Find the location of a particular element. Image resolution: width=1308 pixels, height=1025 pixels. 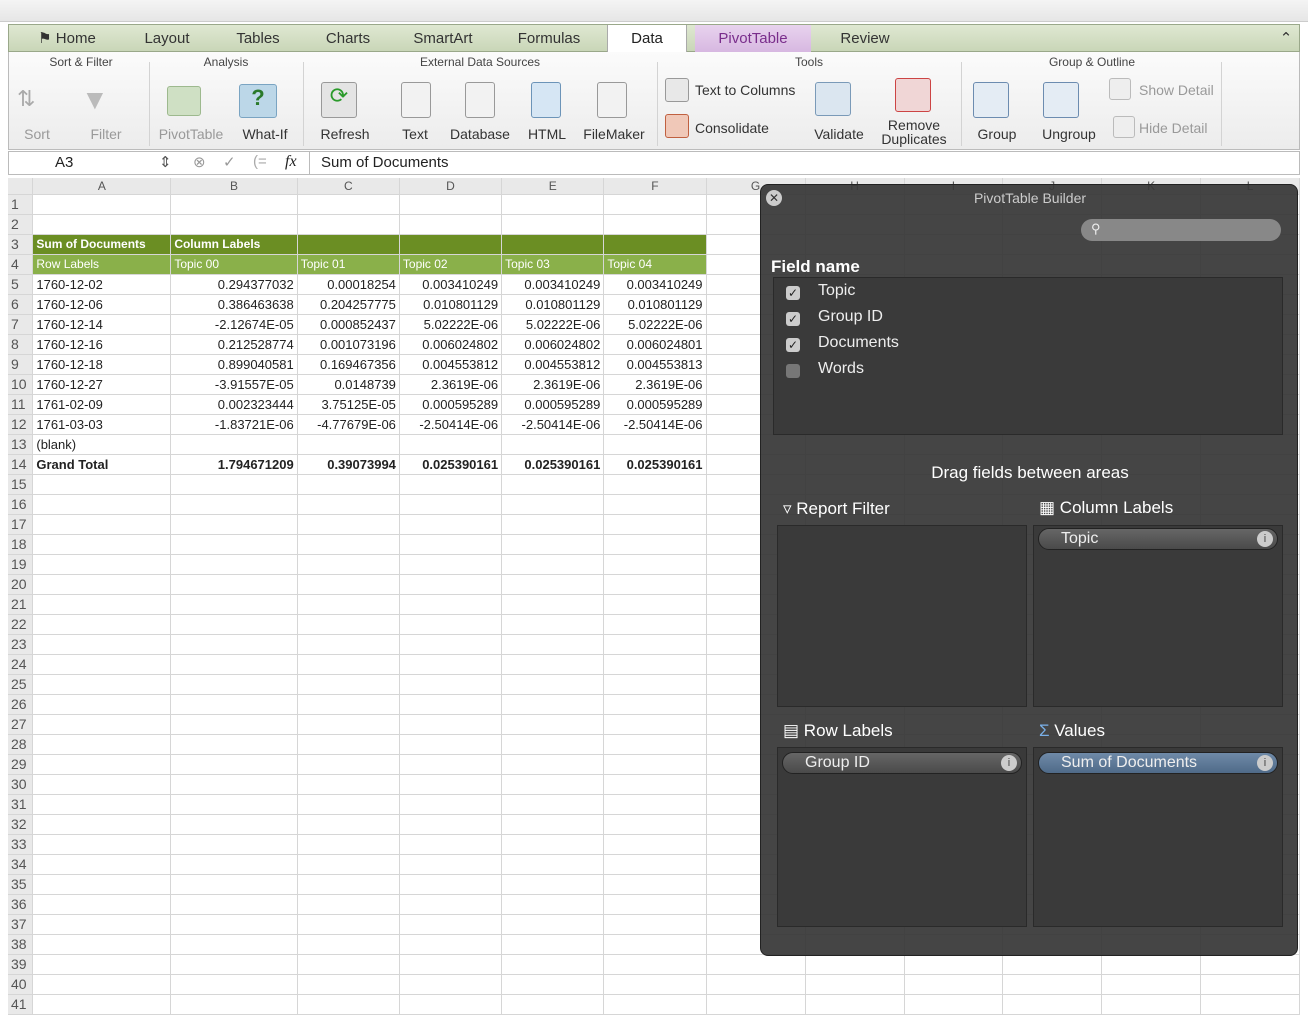

pivot-topic-header: Topic 03 is located at coordinates (553, 264).